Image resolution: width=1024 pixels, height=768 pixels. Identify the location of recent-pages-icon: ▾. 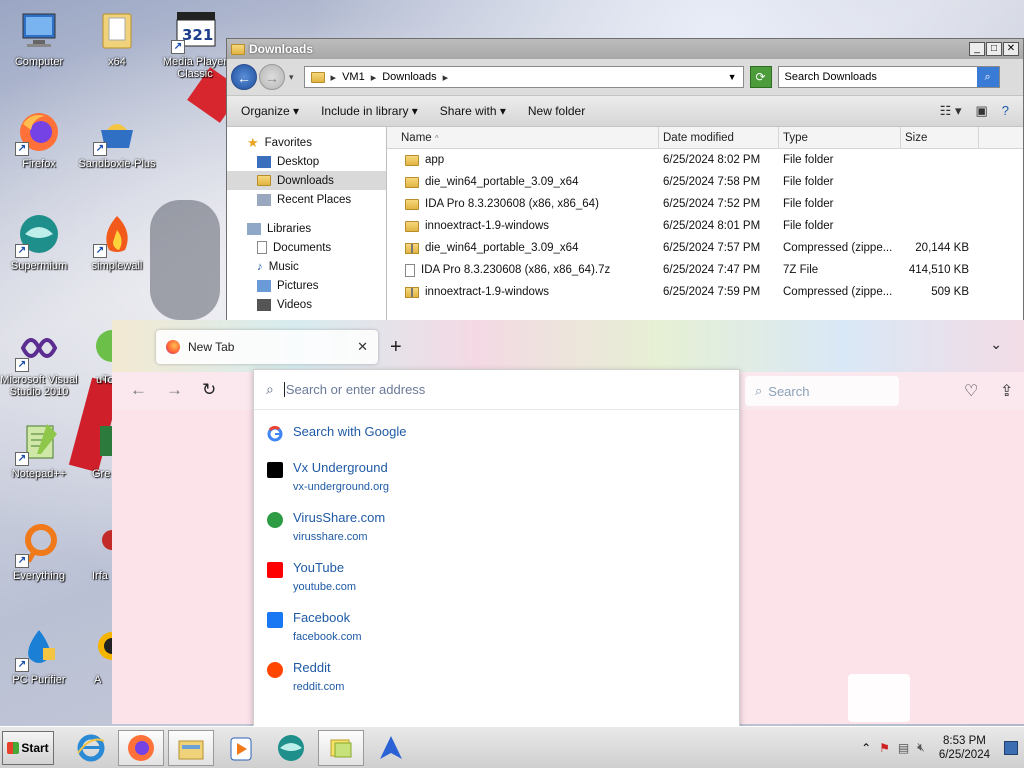
(291, 77).